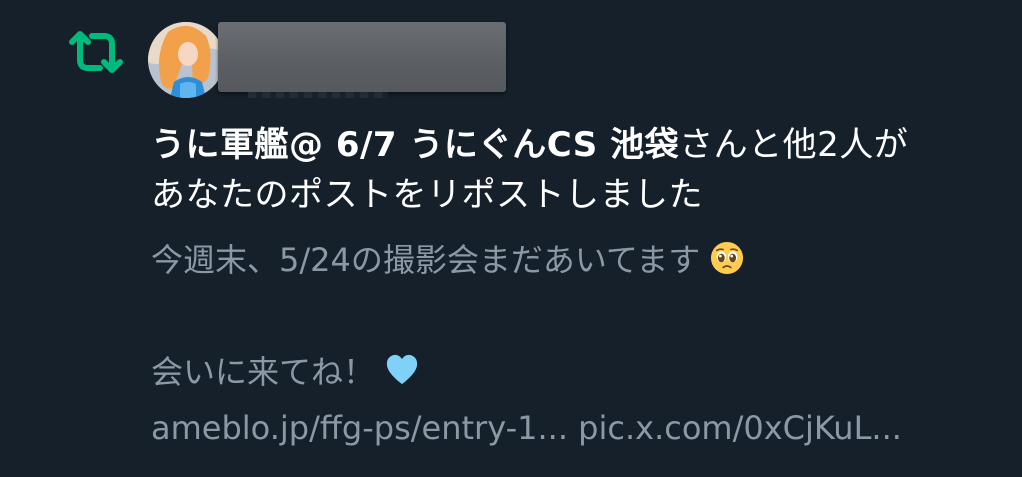  Describe the element at coordinates (426, 260) in the screenshot. I see `tweet-text-line1: 今週末、5/24の撮影会まだあいてます` at that location.